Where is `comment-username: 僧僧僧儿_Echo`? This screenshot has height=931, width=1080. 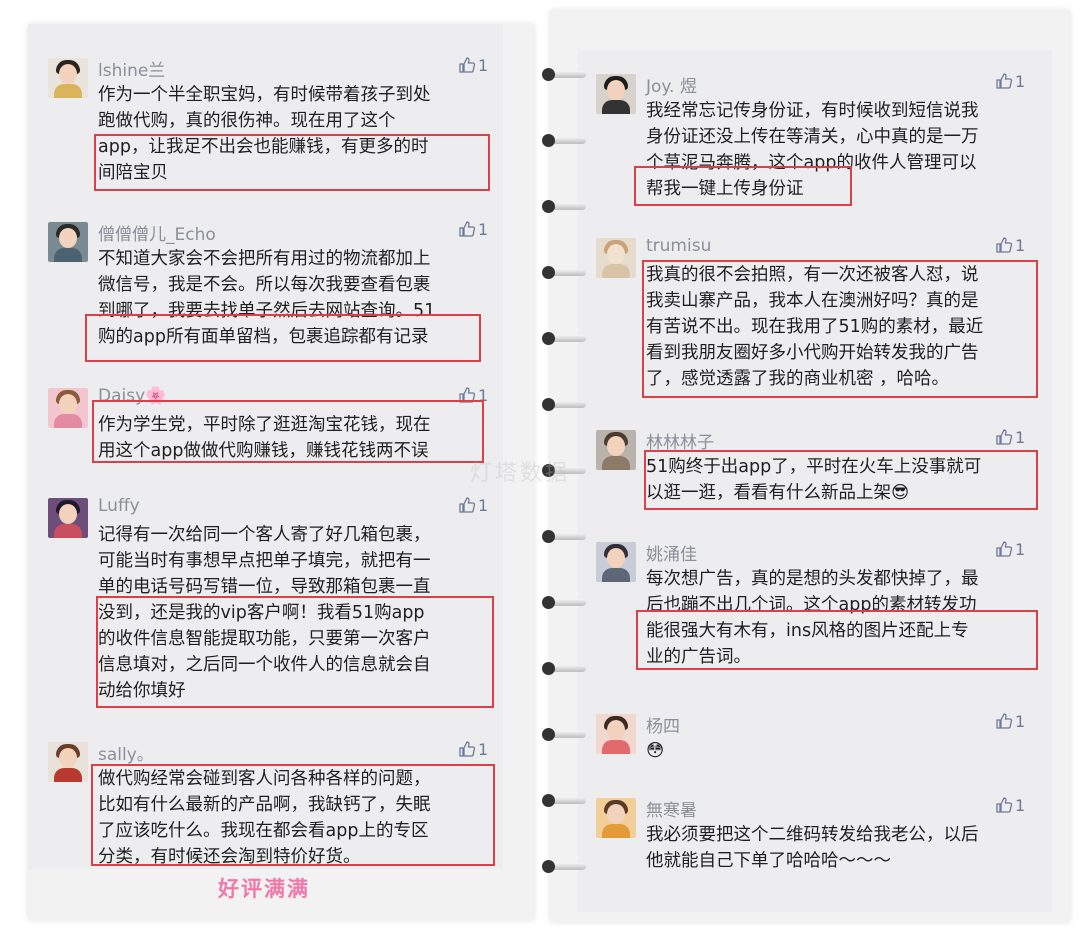
comment-username: 僧僧僧儿_Echo is located at coordinates (157, 235).